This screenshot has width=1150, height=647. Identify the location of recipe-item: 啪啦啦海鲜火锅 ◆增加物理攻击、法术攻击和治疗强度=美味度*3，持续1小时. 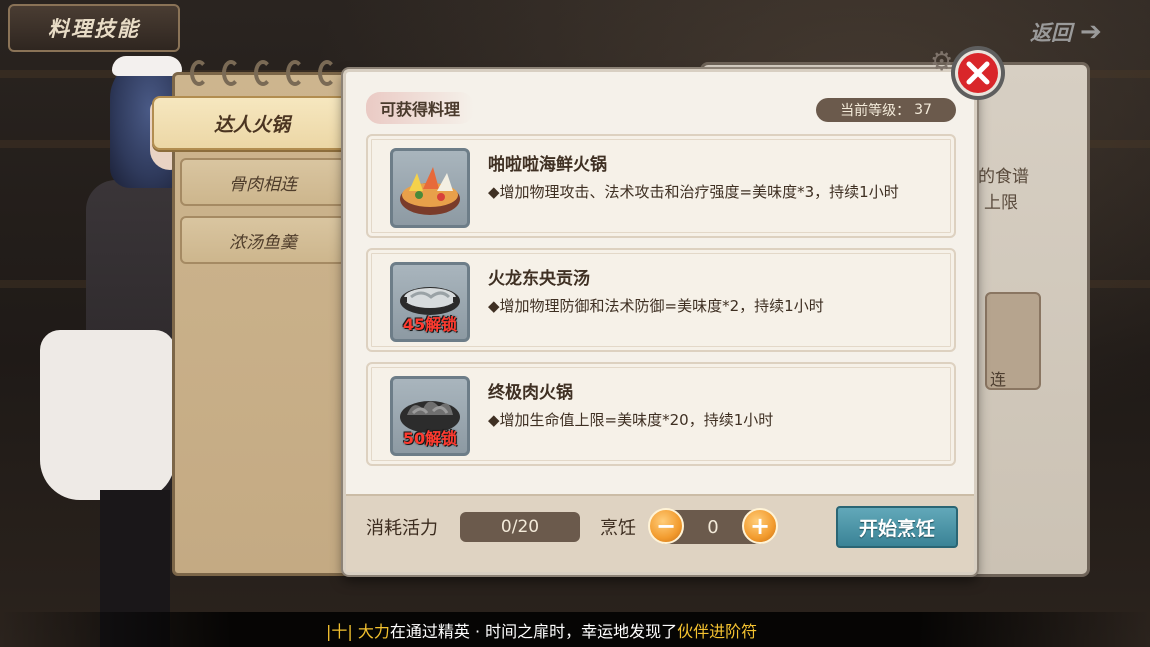
(661, 186).